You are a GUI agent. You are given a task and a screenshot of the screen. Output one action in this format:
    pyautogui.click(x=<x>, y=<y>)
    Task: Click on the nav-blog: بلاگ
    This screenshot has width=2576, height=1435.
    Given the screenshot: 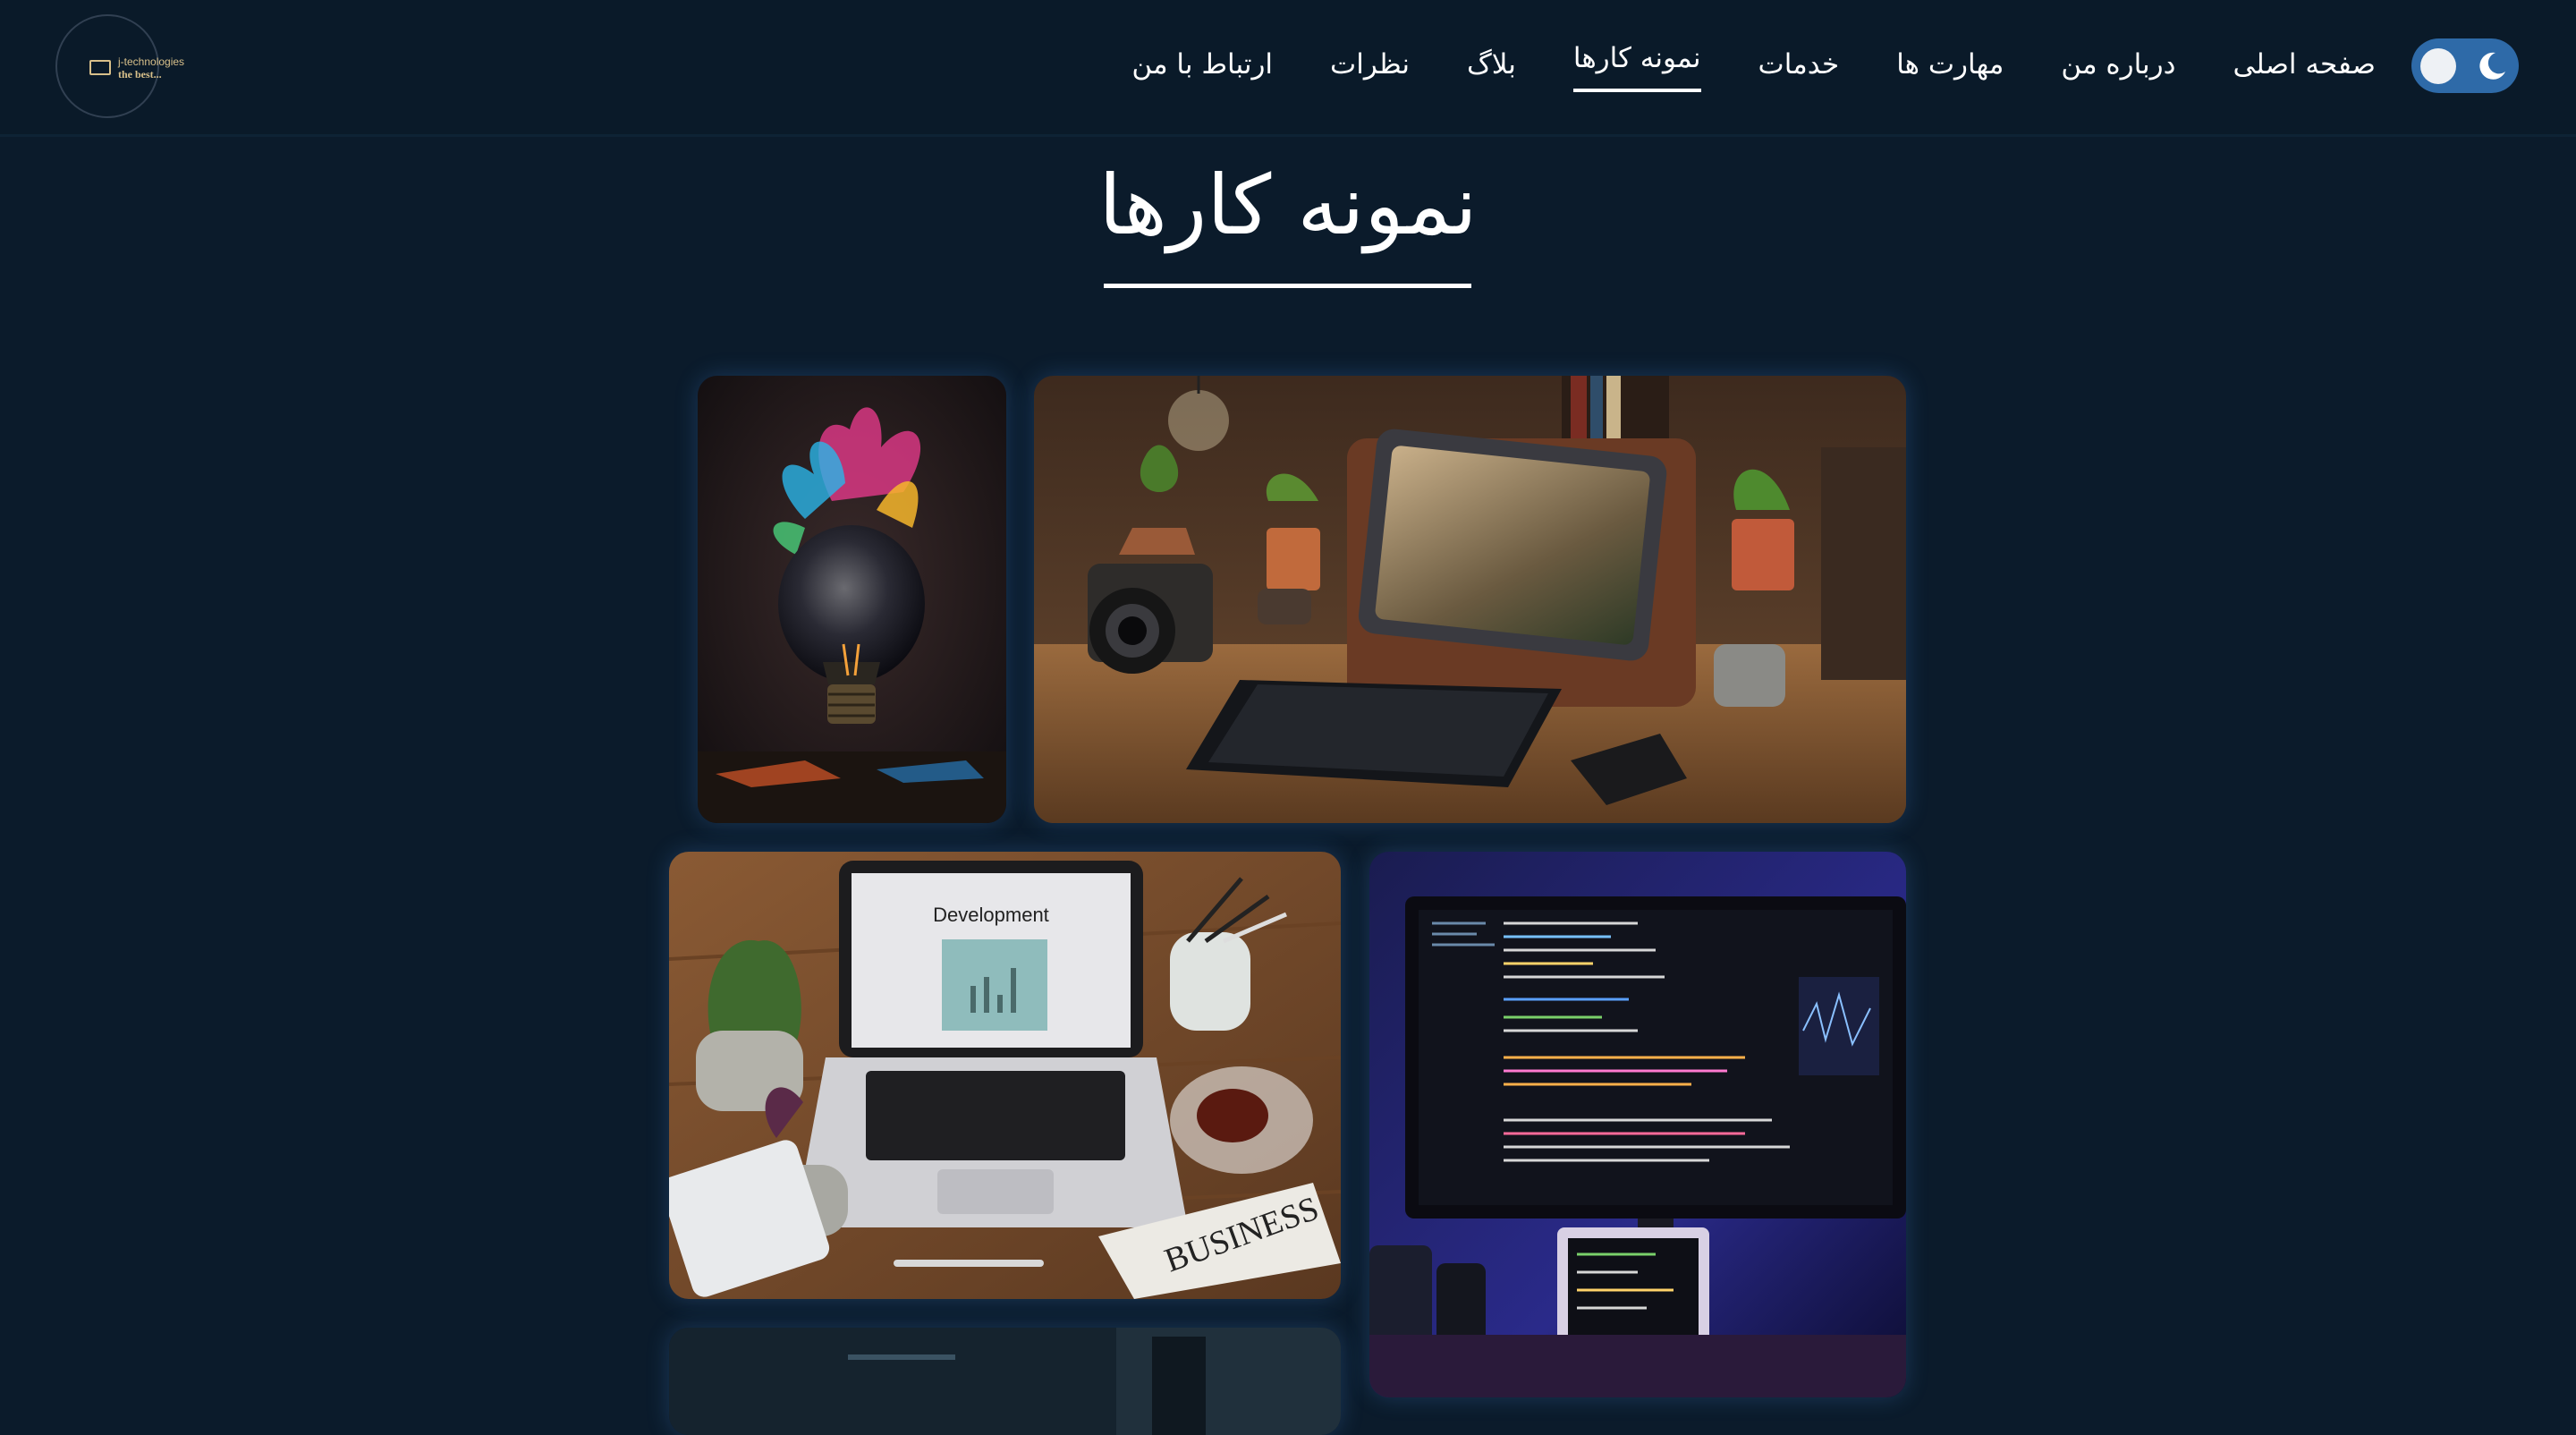 What is the action you would take?
    pyautogui.click(x=1491, y=67)
    